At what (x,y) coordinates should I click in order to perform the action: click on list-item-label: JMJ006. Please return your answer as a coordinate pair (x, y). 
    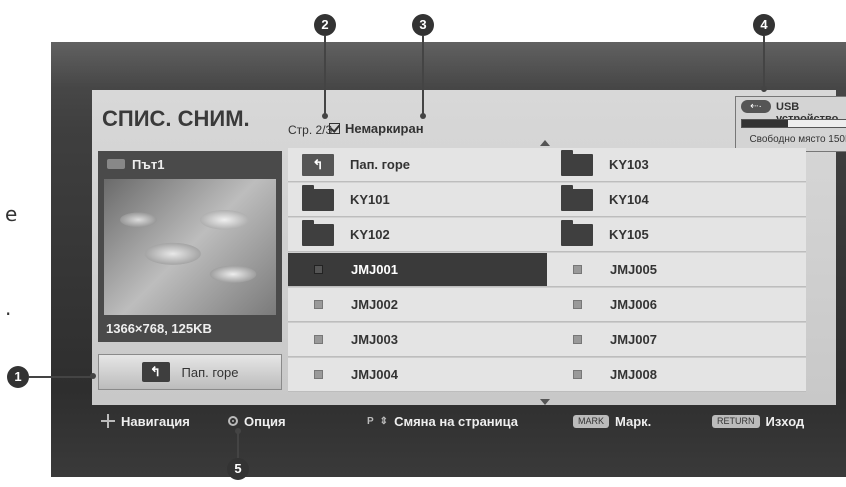
    Looking at the image, I should click on (633, 304).